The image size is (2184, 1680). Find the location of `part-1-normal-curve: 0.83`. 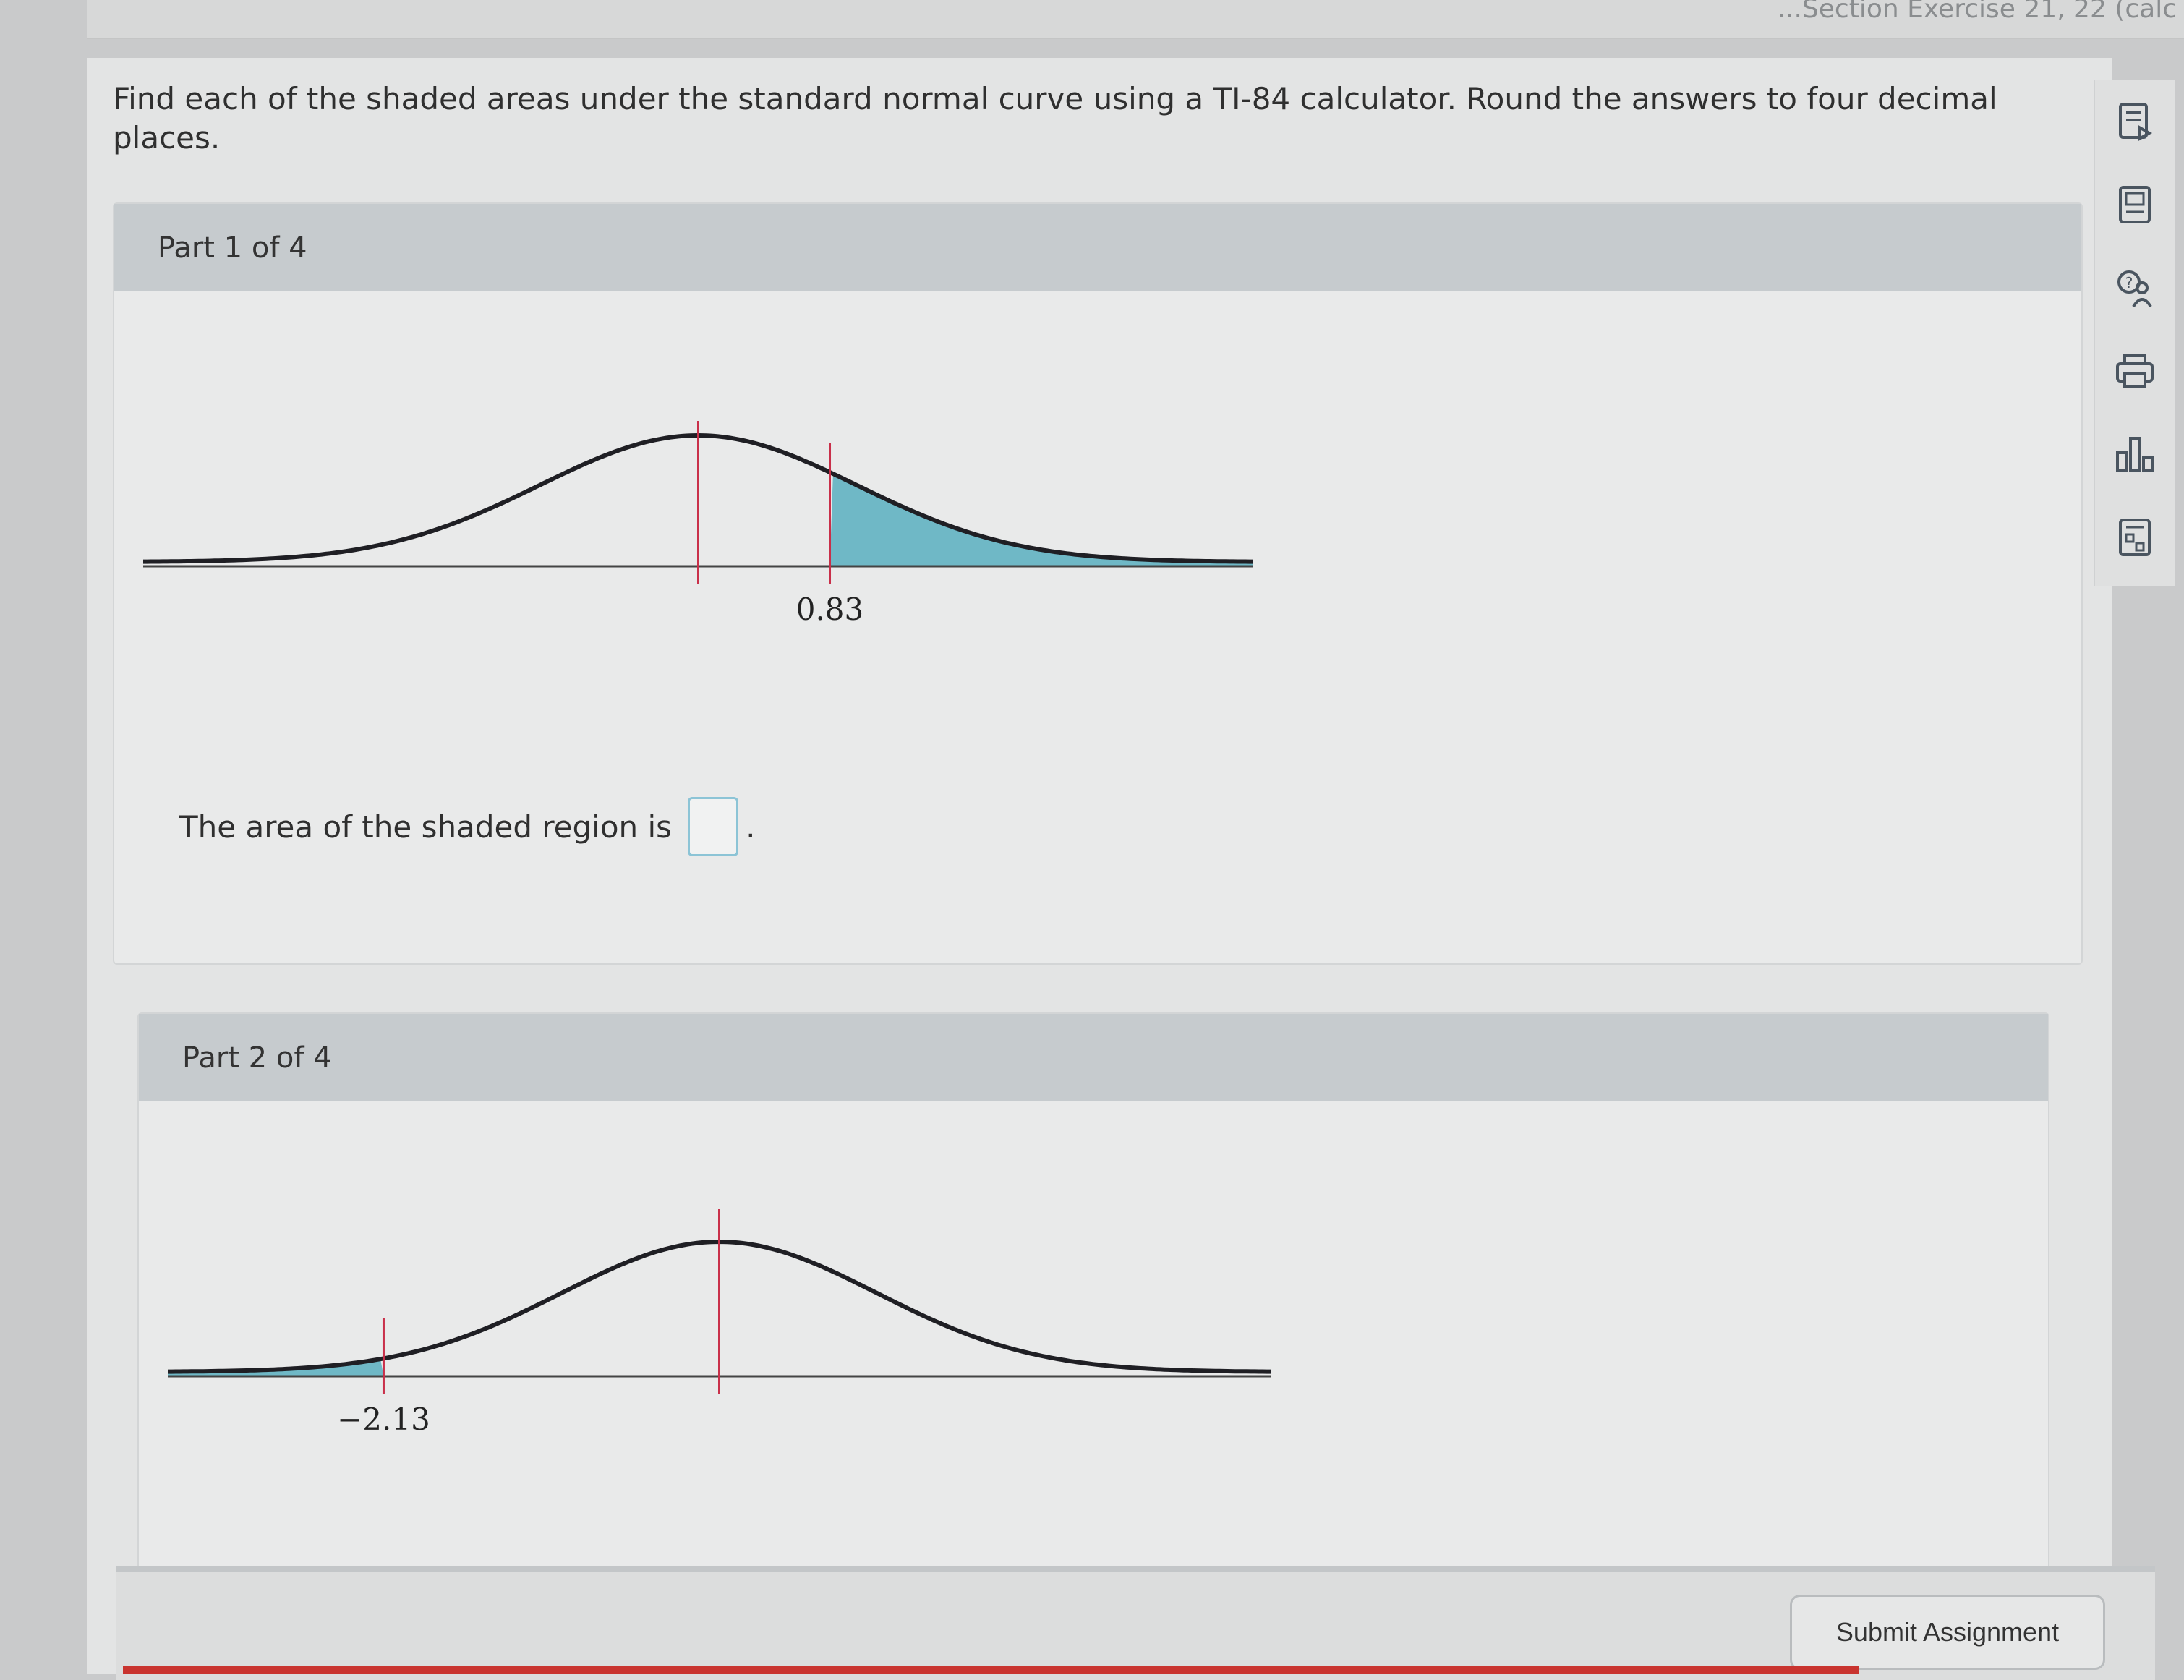

part-1-normal-curve: 0.83 is located at coordinates (698, 524).